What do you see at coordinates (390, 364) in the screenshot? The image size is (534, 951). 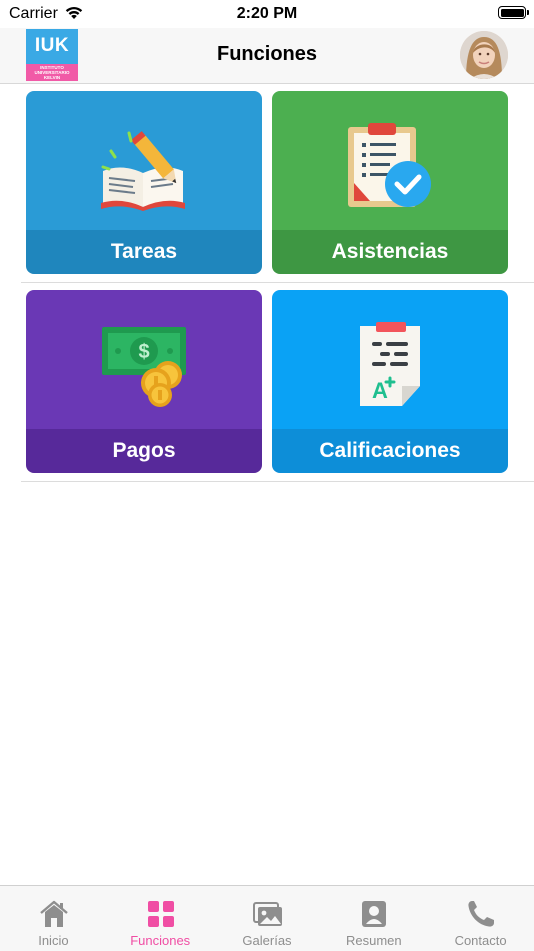 I see `grade-sheet-icon: A` at bounding box center [390, 364].